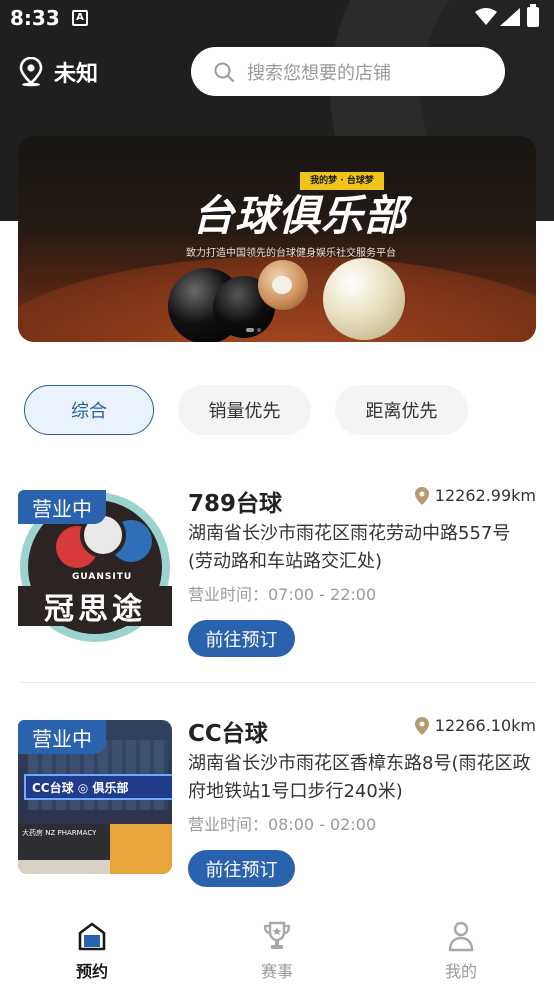 The image size is (554, 984). Describe the element at coordinates (300, 215) in the screenshot. I see `banner-title: 台球俱乐部` at that location.